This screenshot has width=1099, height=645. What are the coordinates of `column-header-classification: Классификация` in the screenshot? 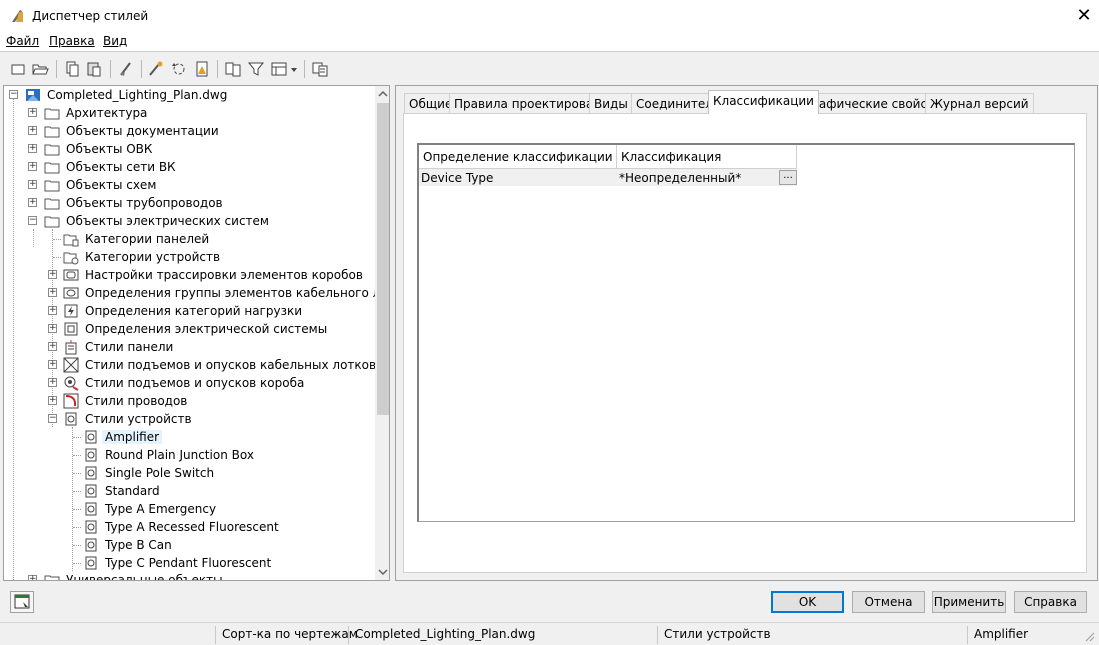 It's located at (707, 157).